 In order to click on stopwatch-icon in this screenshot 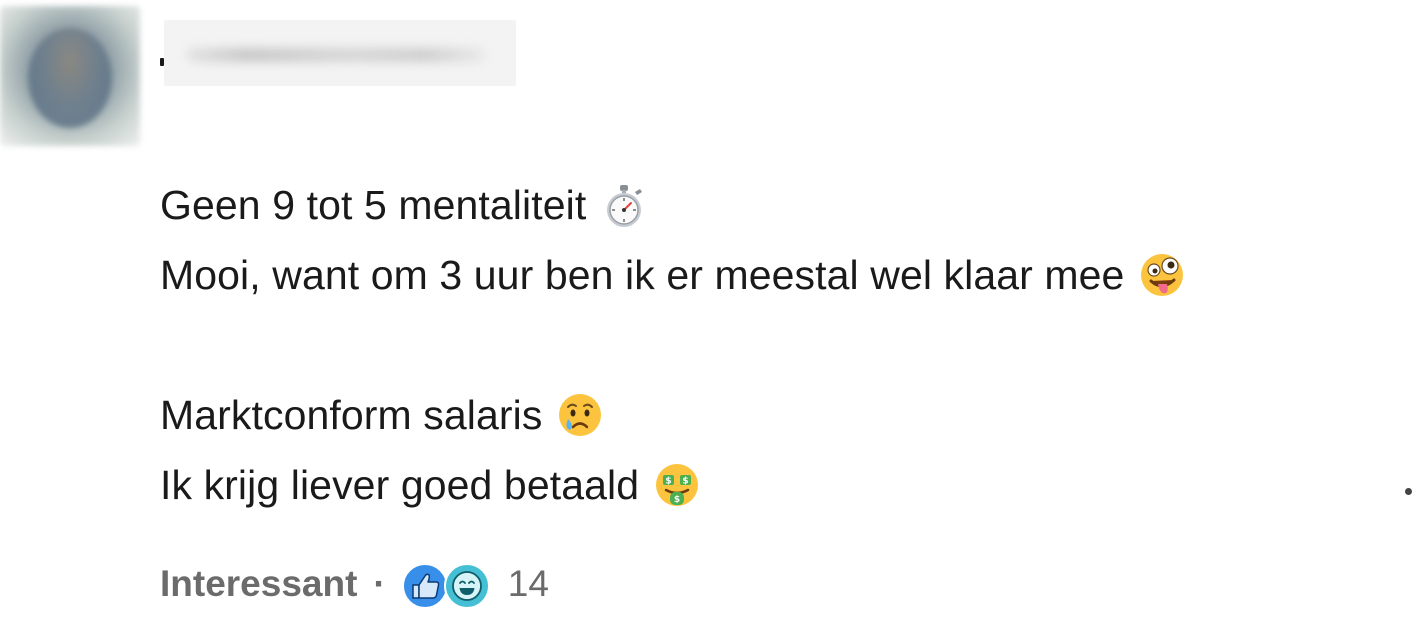, I will do `click(625, 206)`.